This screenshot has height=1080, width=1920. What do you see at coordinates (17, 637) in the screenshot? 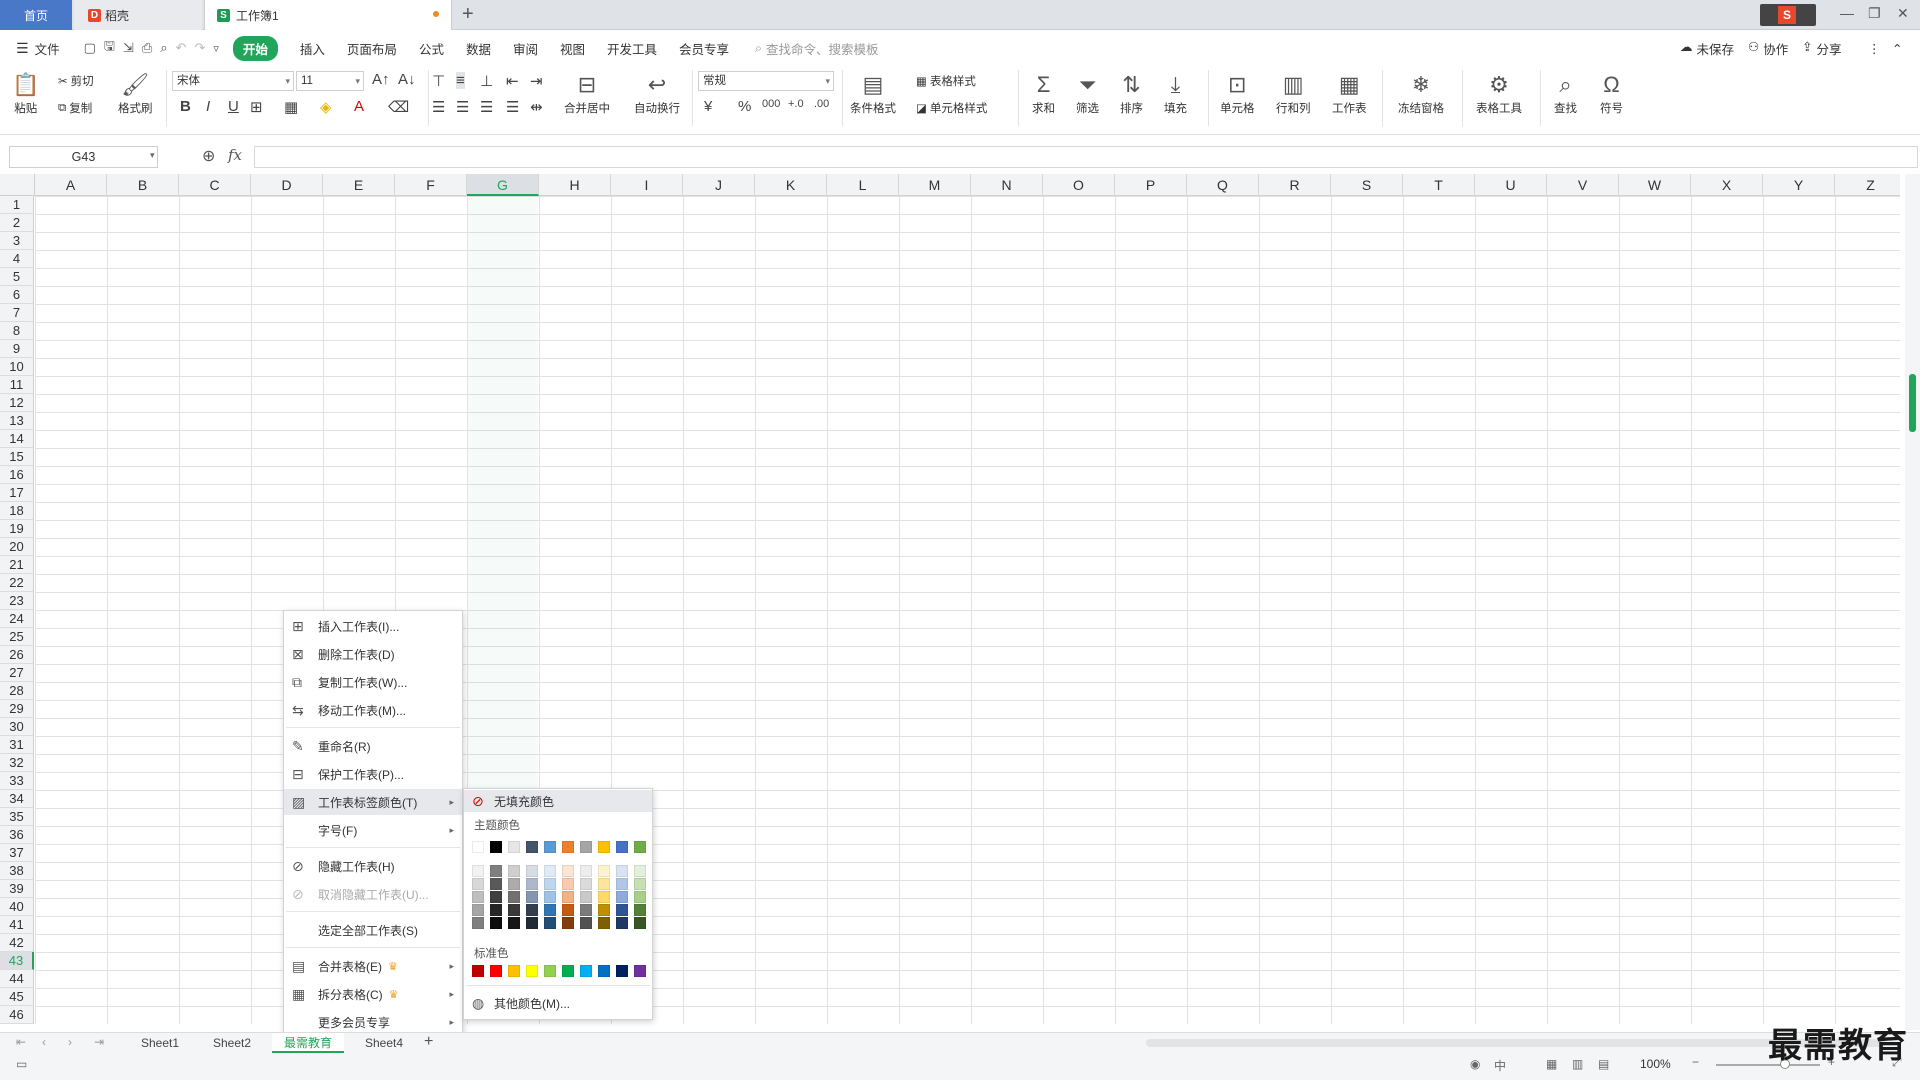
I see `row-header-25: 25` at bounding box center [17, 637].